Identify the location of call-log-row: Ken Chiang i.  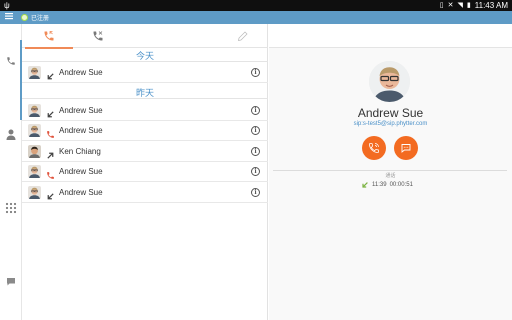
(145, 152).